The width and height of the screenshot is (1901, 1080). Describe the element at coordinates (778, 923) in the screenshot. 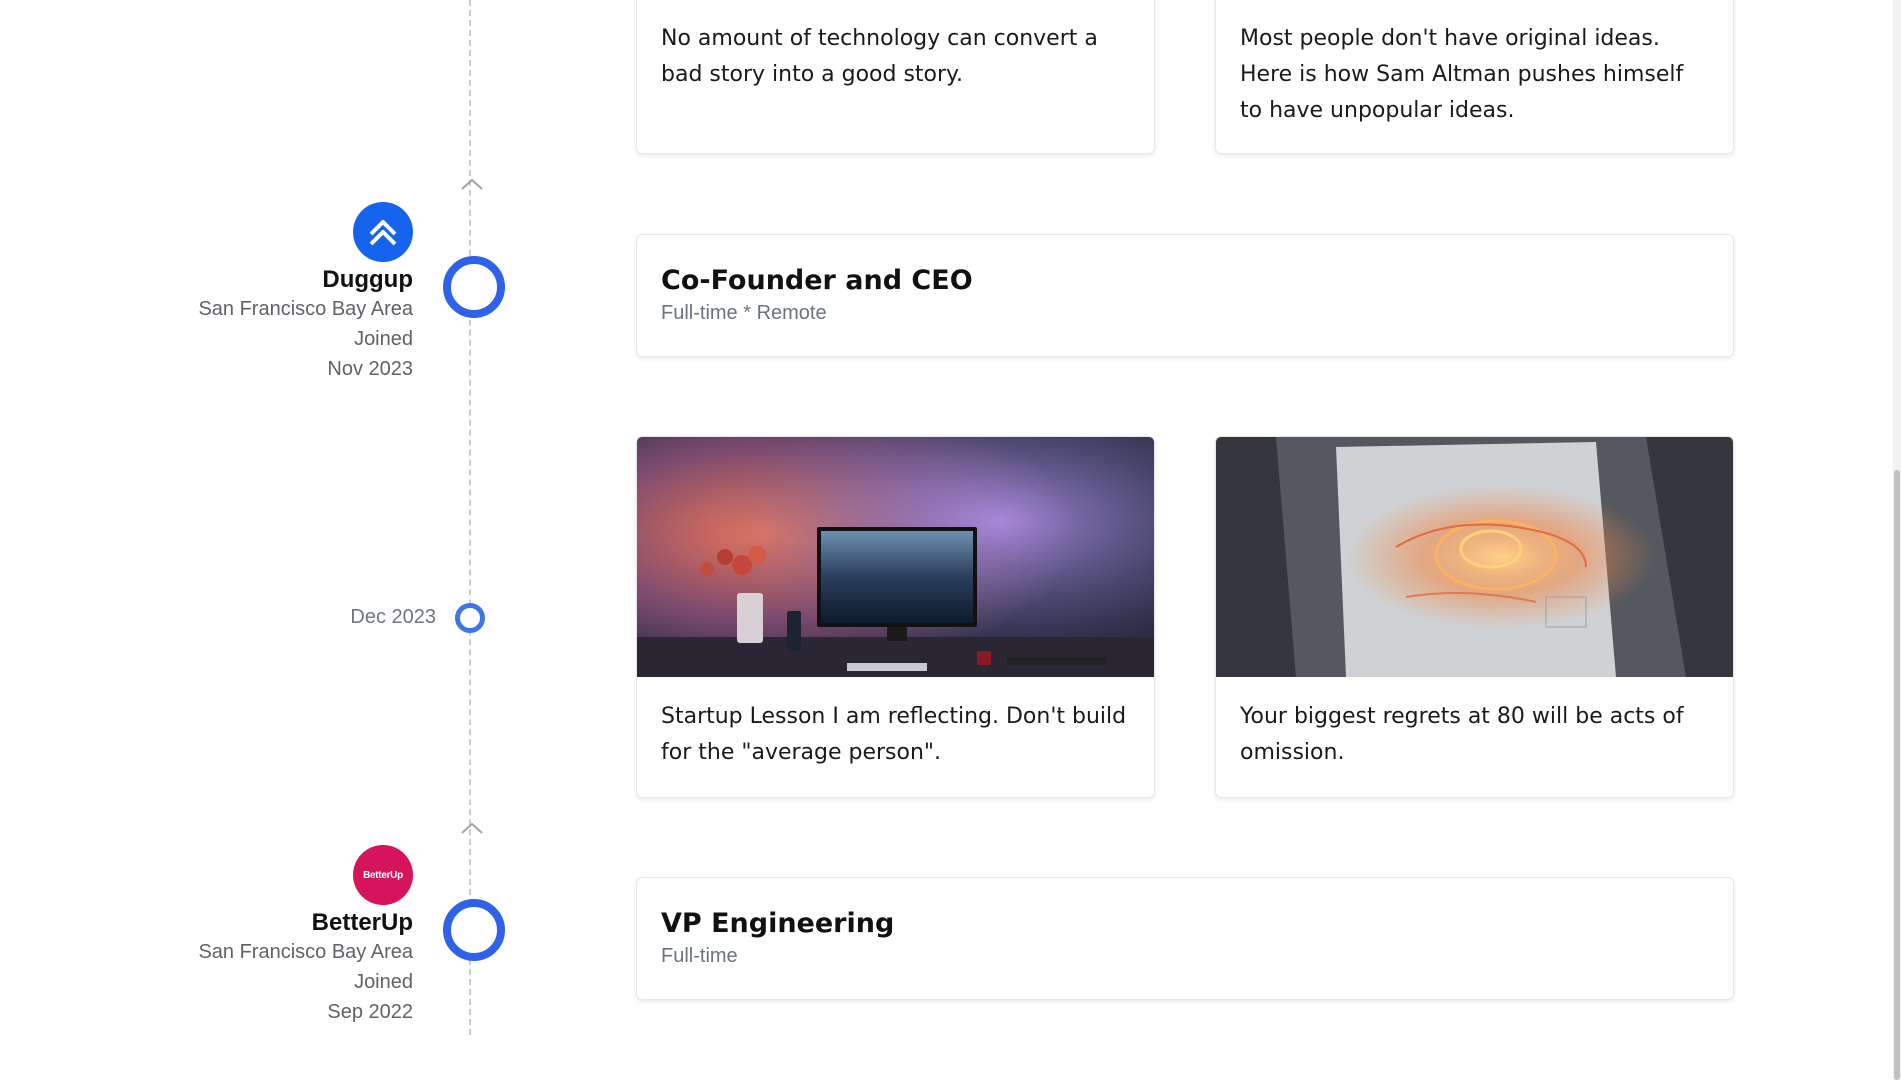

I see `role-title: VP Engineering` at that location.